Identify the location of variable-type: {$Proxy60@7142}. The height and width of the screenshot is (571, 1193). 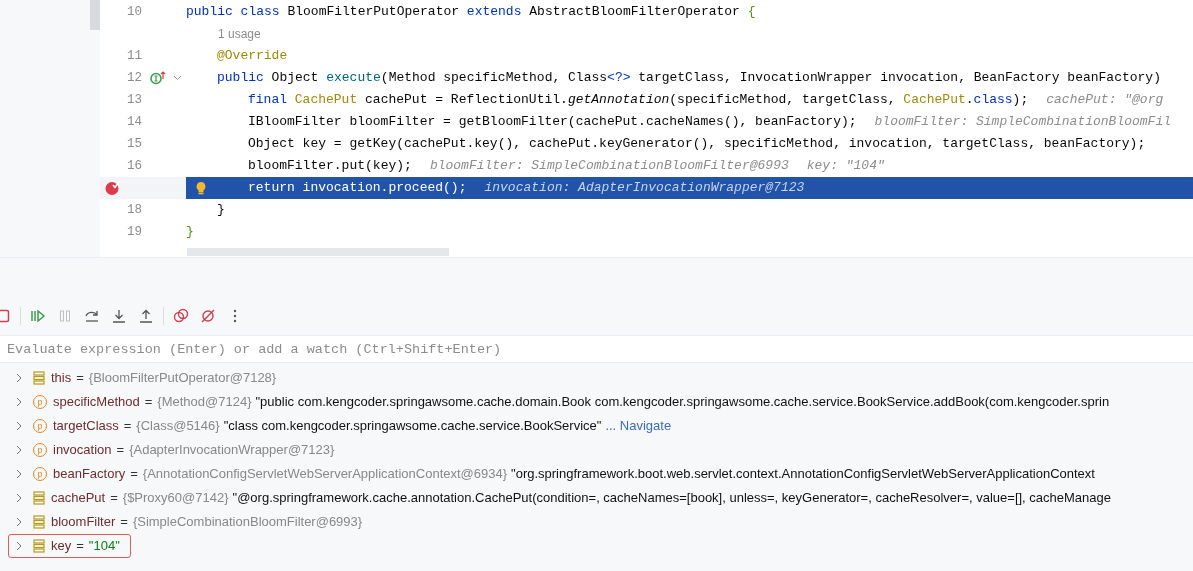
(175, 498).